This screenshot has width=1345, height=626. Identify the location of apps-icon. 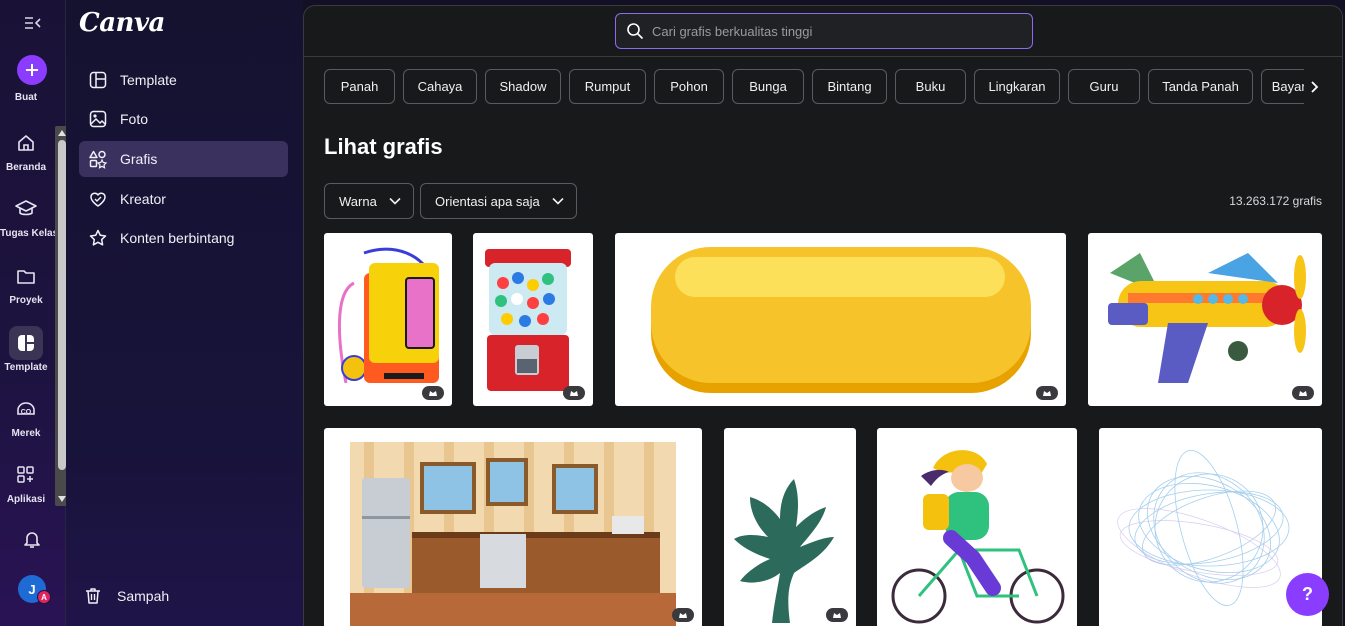
(26, 475).